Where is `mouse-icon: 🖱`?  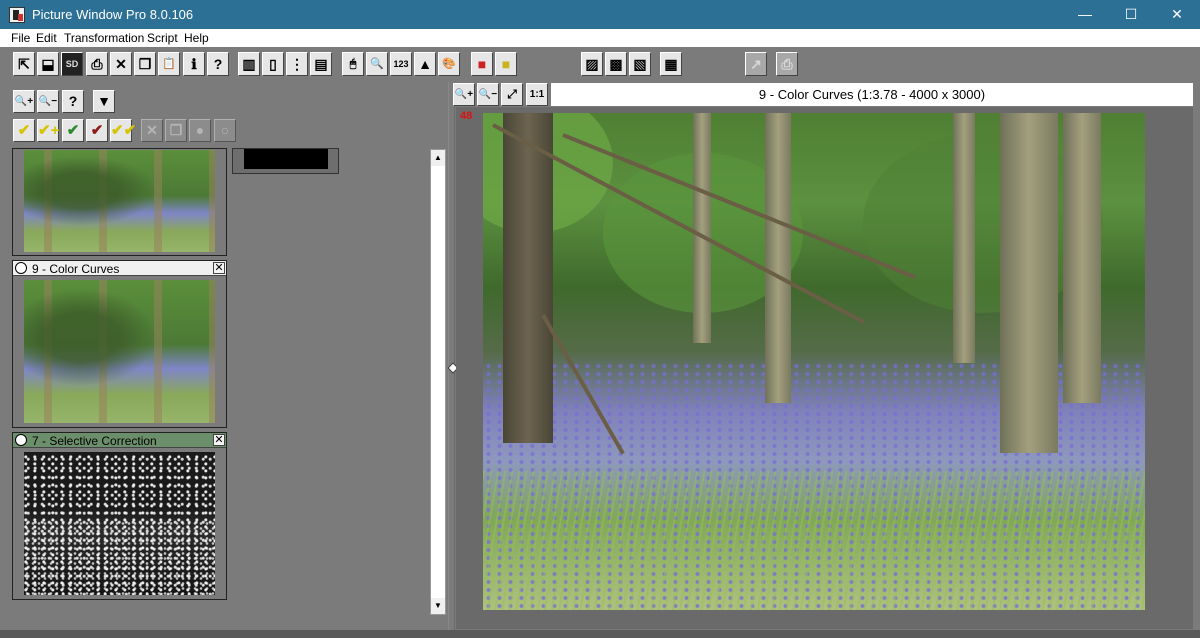 mouse-icon: 🖱 is located at coordinates (353, 64).